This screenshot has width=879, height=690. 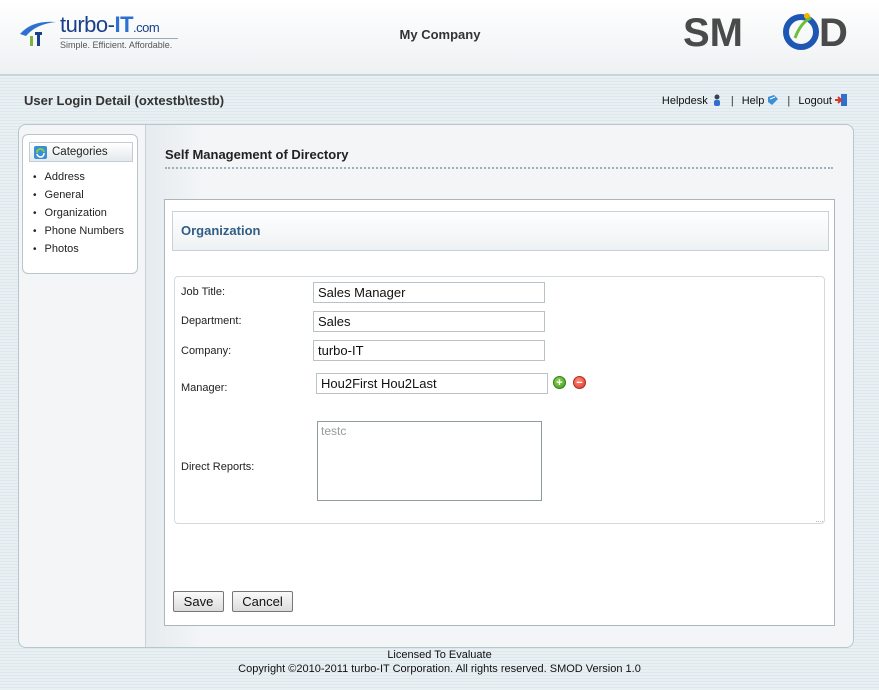 What do you see at coordinates (198, 601) in the screenshot?
I see `save-button: Save` at bounding box center [198, 601].